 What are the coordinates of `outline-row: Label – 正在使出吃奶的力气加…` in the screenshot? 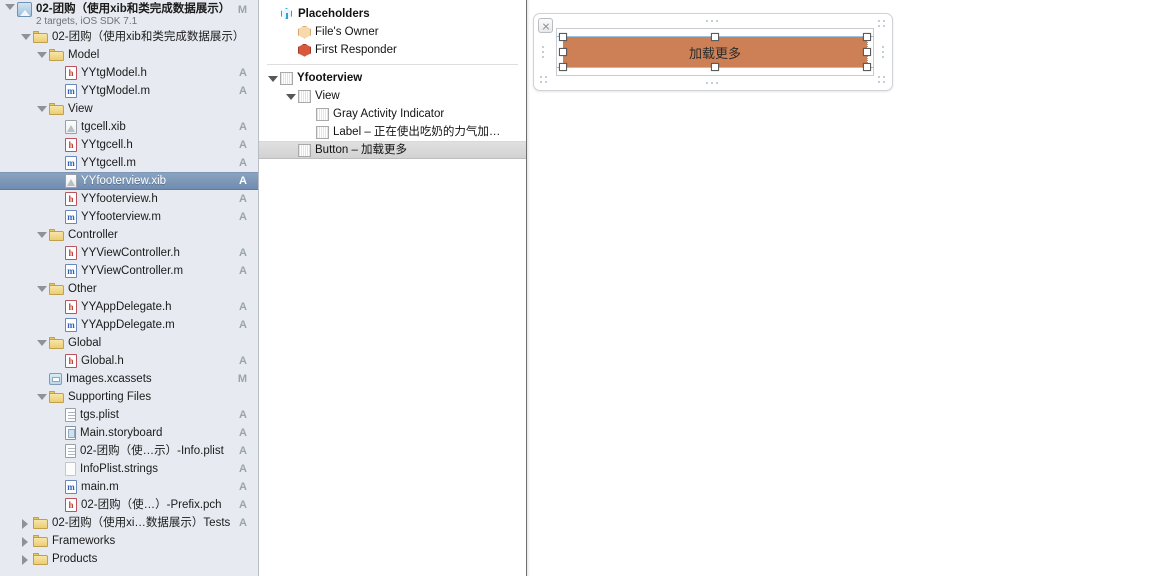 It's located at (392, 132).